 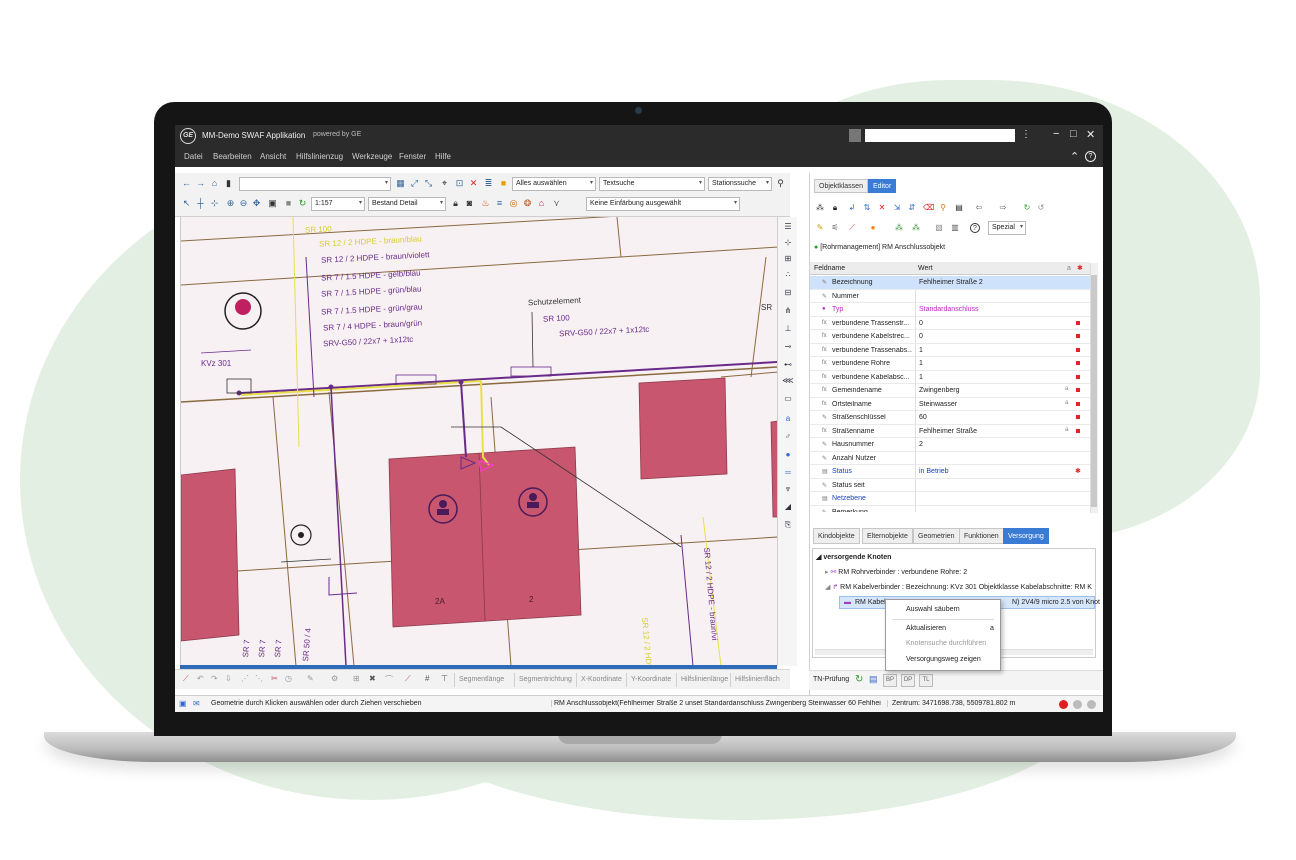 What do you see at coordinates (488, 183) in the screenshot?
I see `list-icon: ≣` at bounding box center [488, 183].